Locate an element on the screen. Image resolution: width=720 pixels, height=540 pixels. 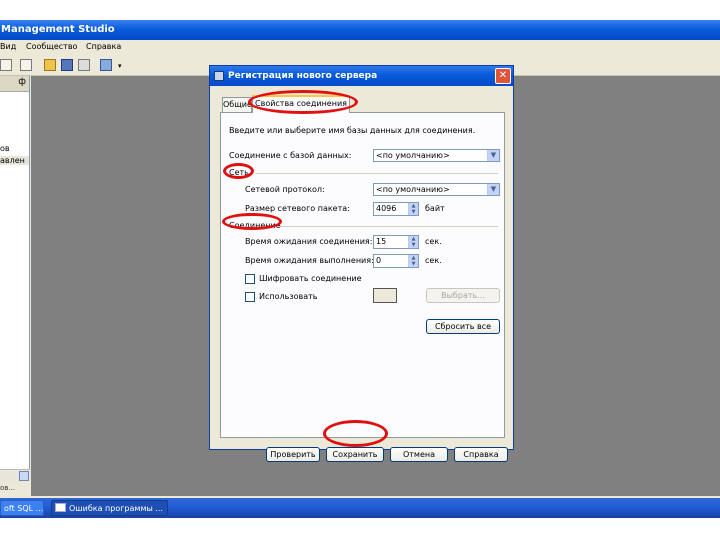
protocol-value: <по умолчанию> is located at coordinates (413, 189).